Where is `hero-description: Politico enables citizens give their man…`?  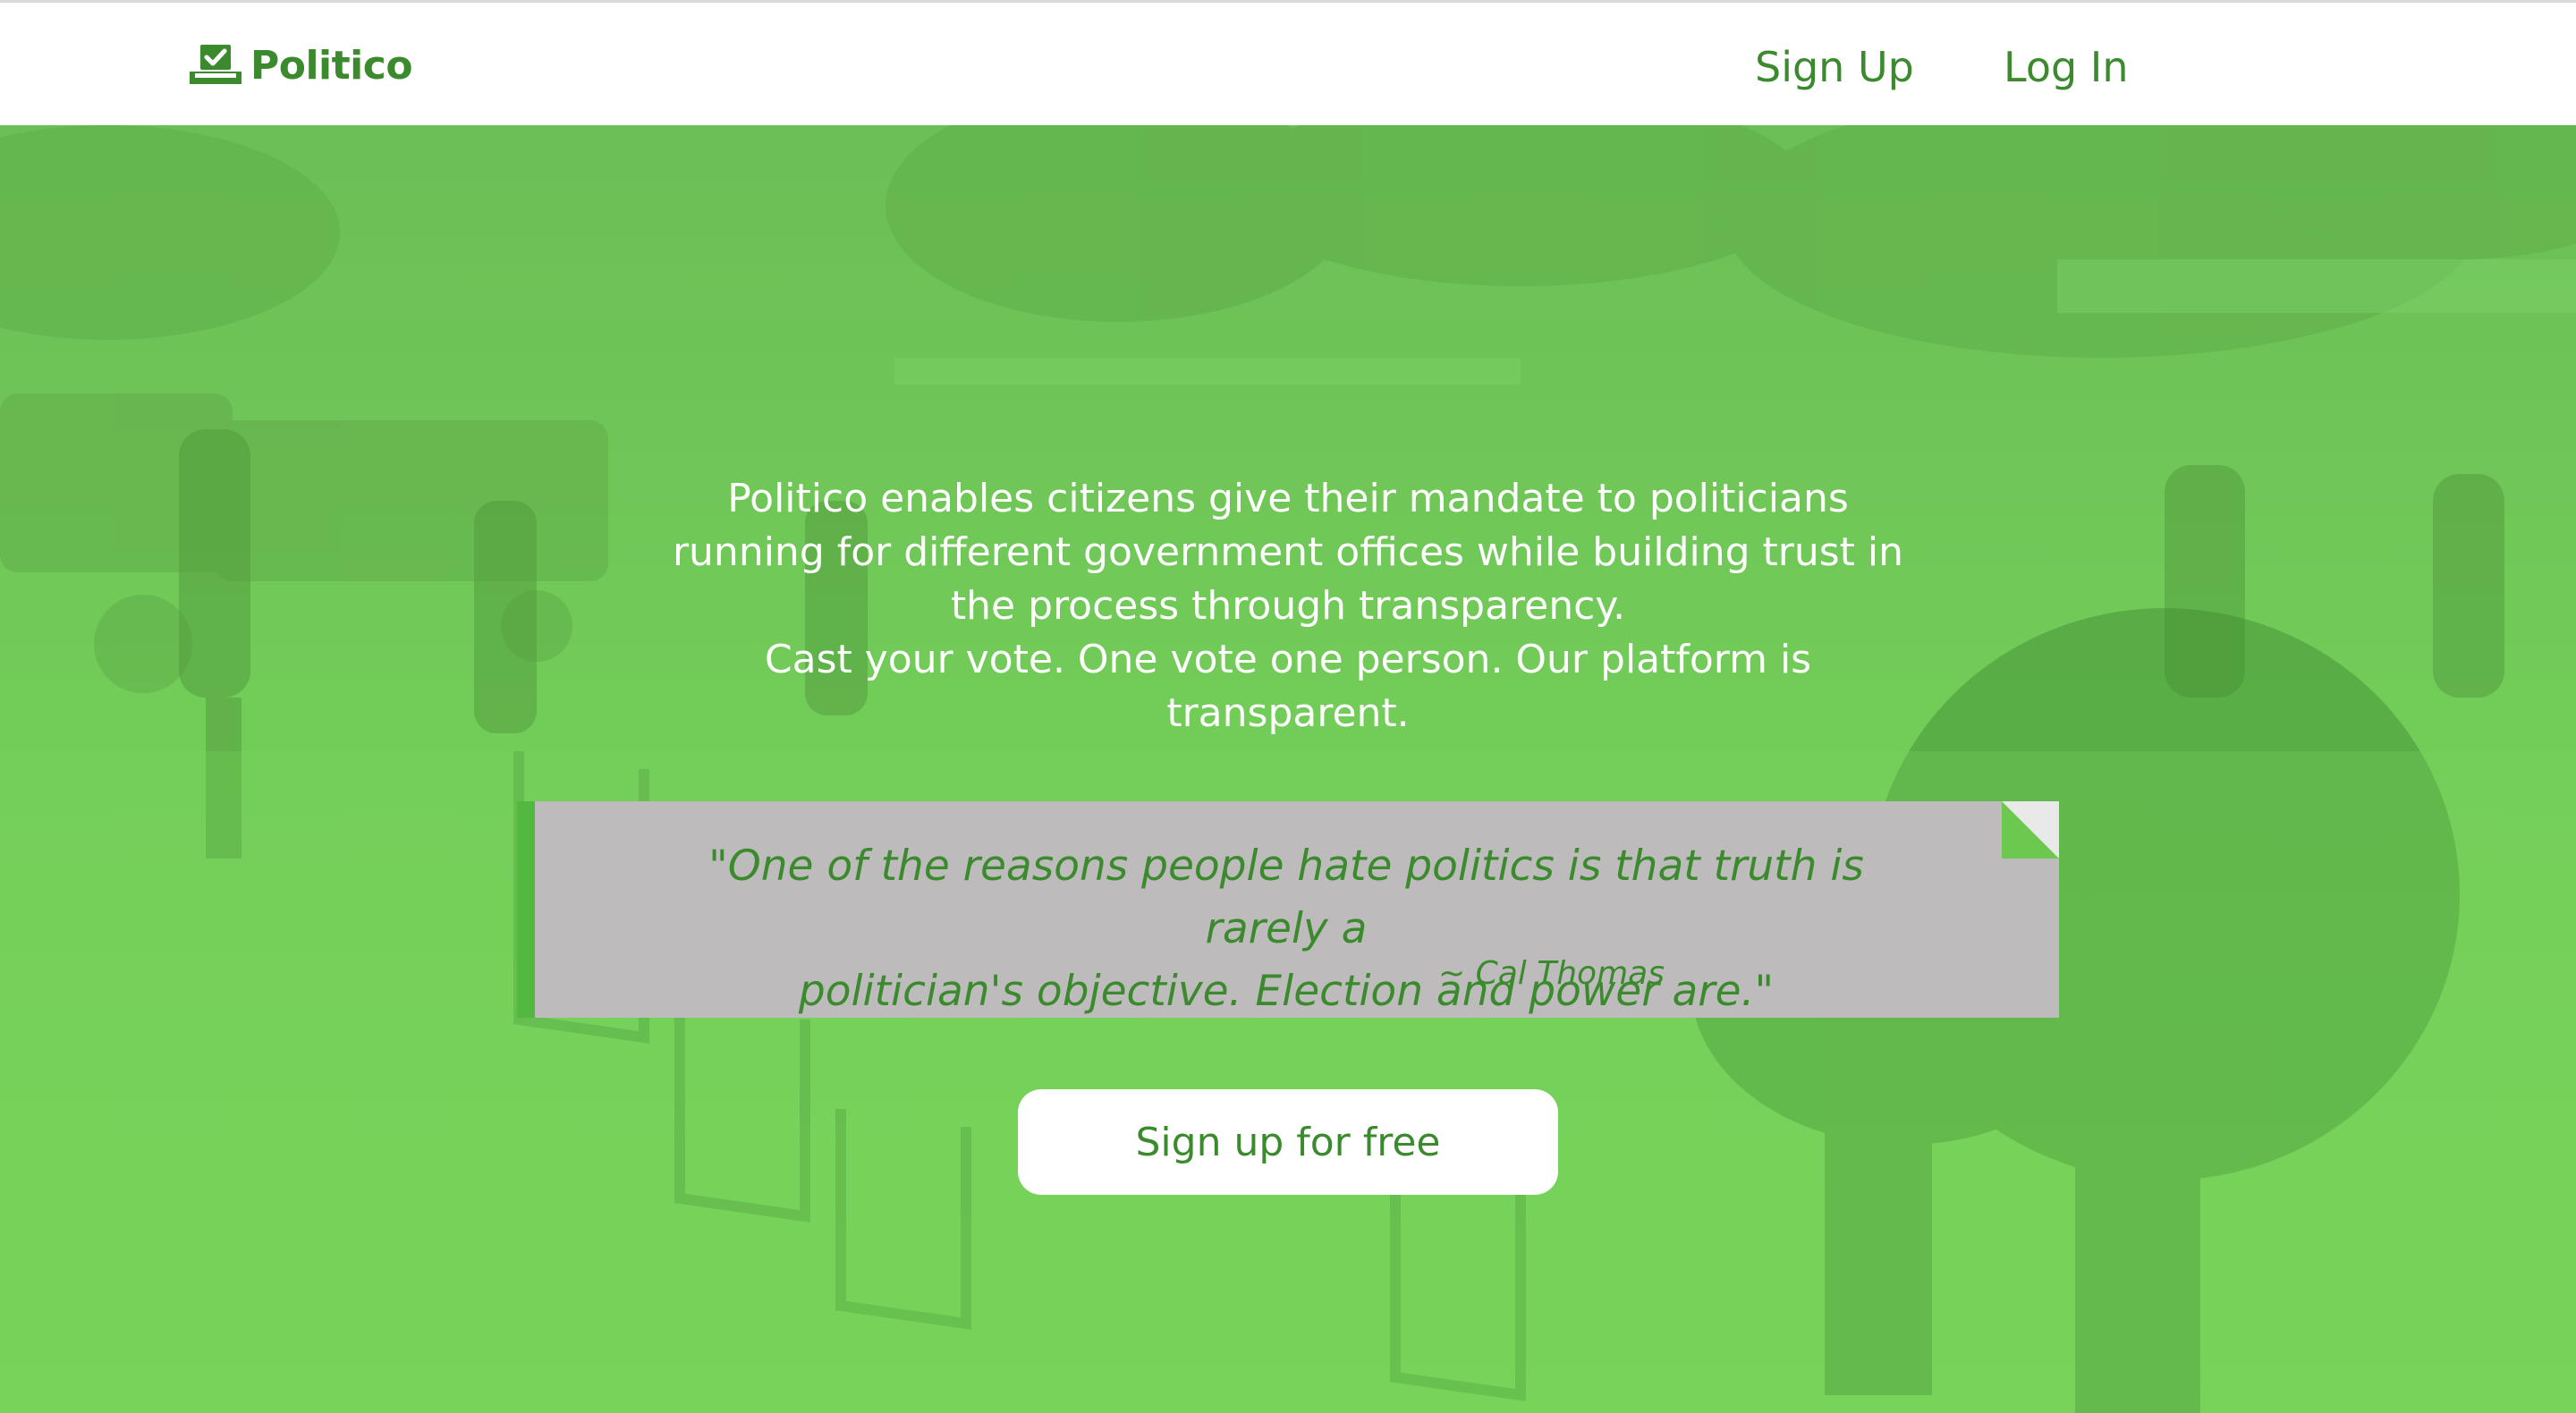 hero-description: Politico enables citizens give their man… is located at coordinates (1288, 606).